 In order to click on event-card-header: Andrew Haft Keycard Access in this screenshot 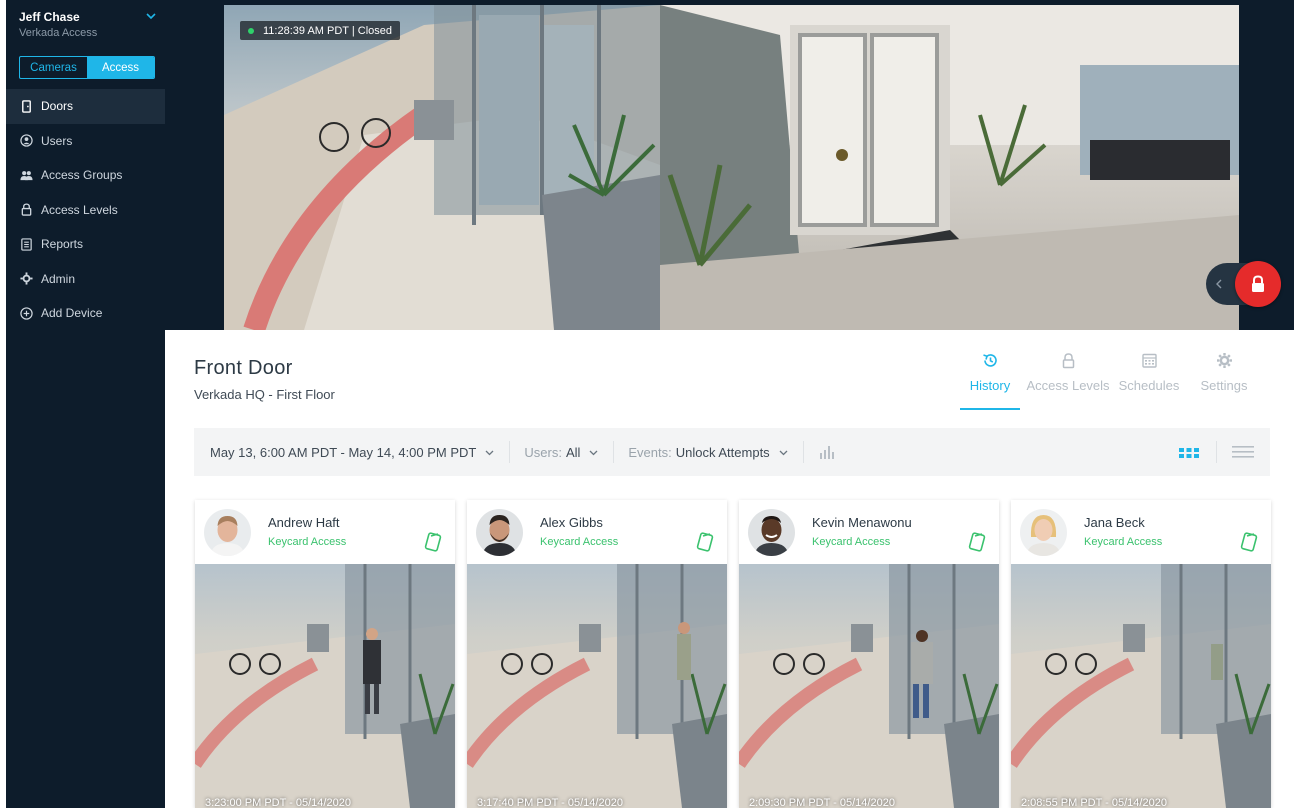, I will do `click(325, 532)`.